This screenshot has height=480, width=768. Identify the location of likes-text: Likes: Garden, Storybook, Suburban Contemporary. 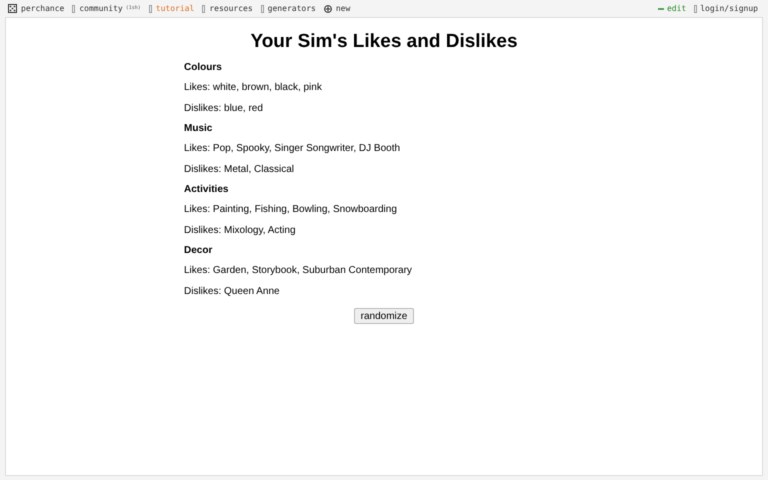
(298, 271).